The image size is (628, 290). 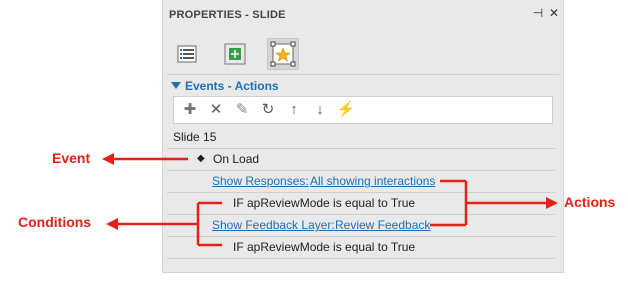 What do you see at coordinates (552, 203) in the screenshot?
I see `actions-arrowhead` at bounding box center [552, 203].